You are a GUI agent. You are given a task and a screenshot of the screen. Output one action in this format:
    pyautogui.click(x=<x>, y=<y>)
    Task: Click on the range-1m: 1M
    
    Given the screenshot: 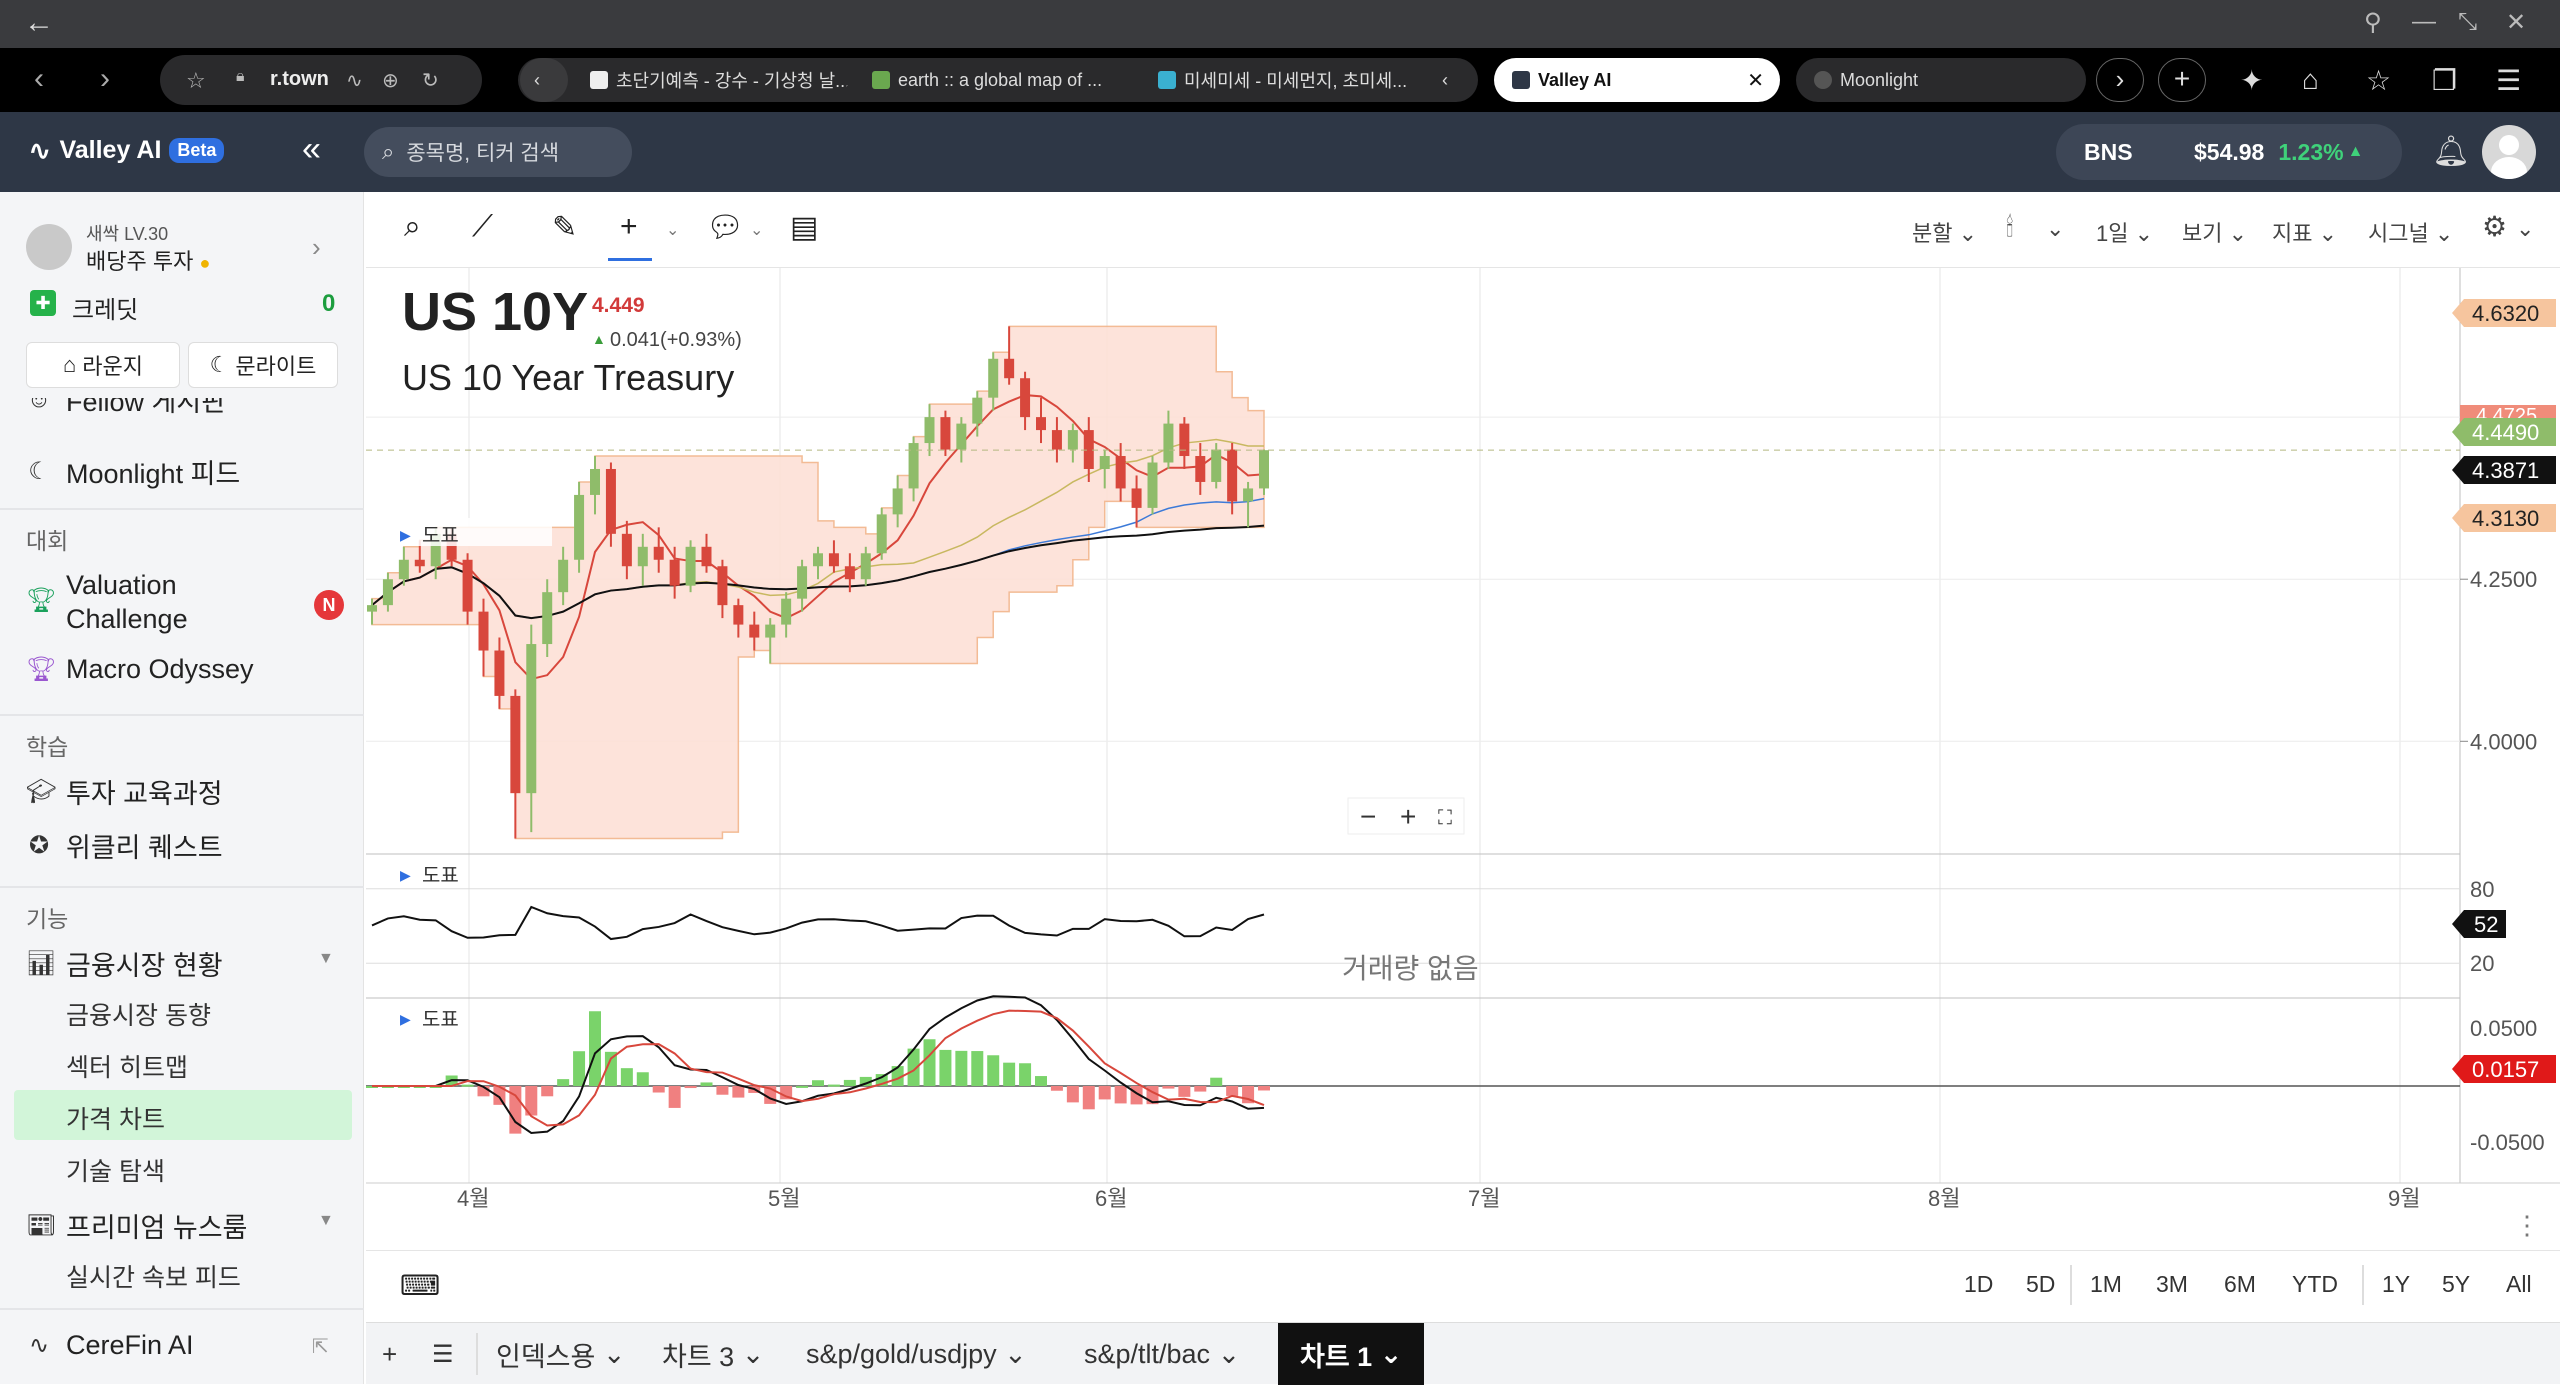 What is the action you would take?
    pyautogui.click(x=2106, y=1284)
    